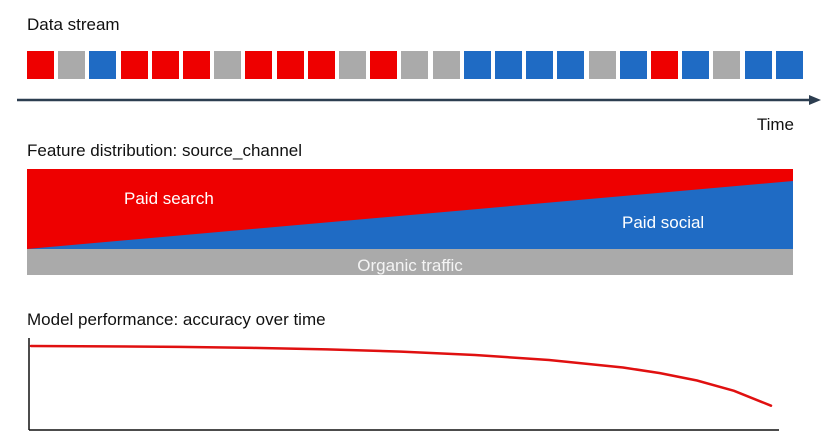 The image size is (821, 437). I want to click on paid-search-label: Paid search, so click(169, 198).